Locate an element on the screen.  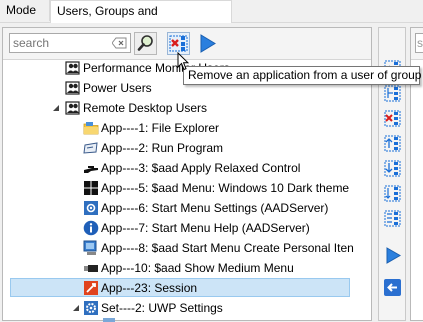
tree-item: App----3: $aad Apply Relaxed Control is located at coordinates (187, 168).